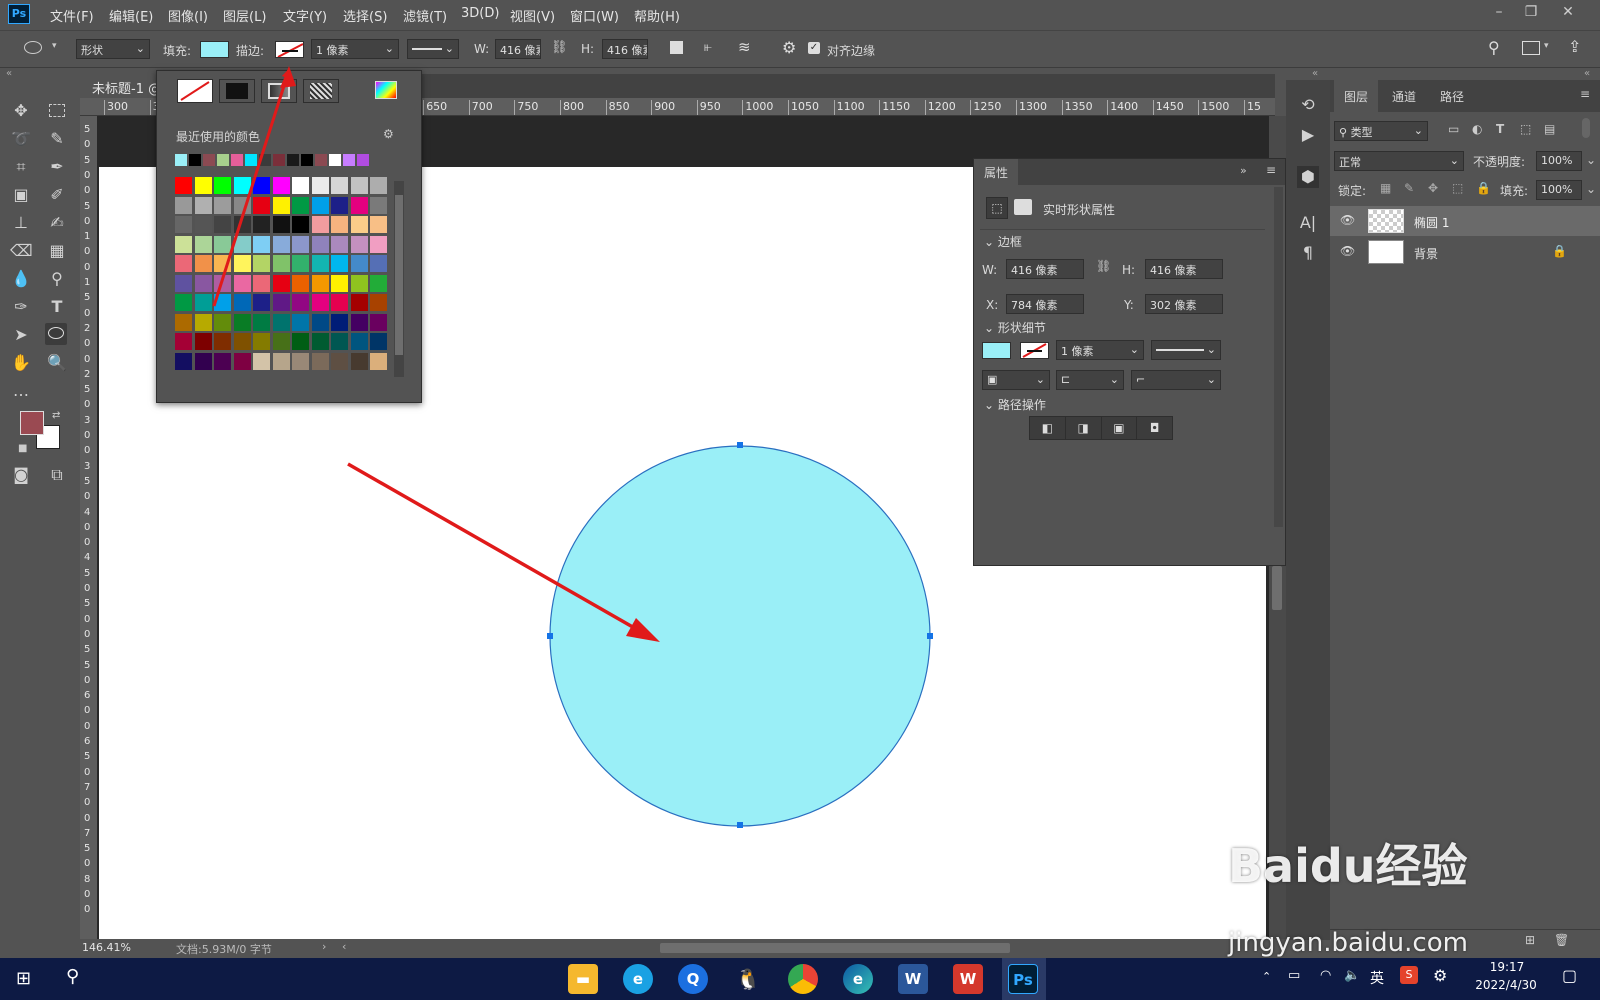 The image size is (1600, 1000). Describe the element at coordinates (1546, 46) in the screenshot. I see `chevron-down-icon: ▾` at that location.